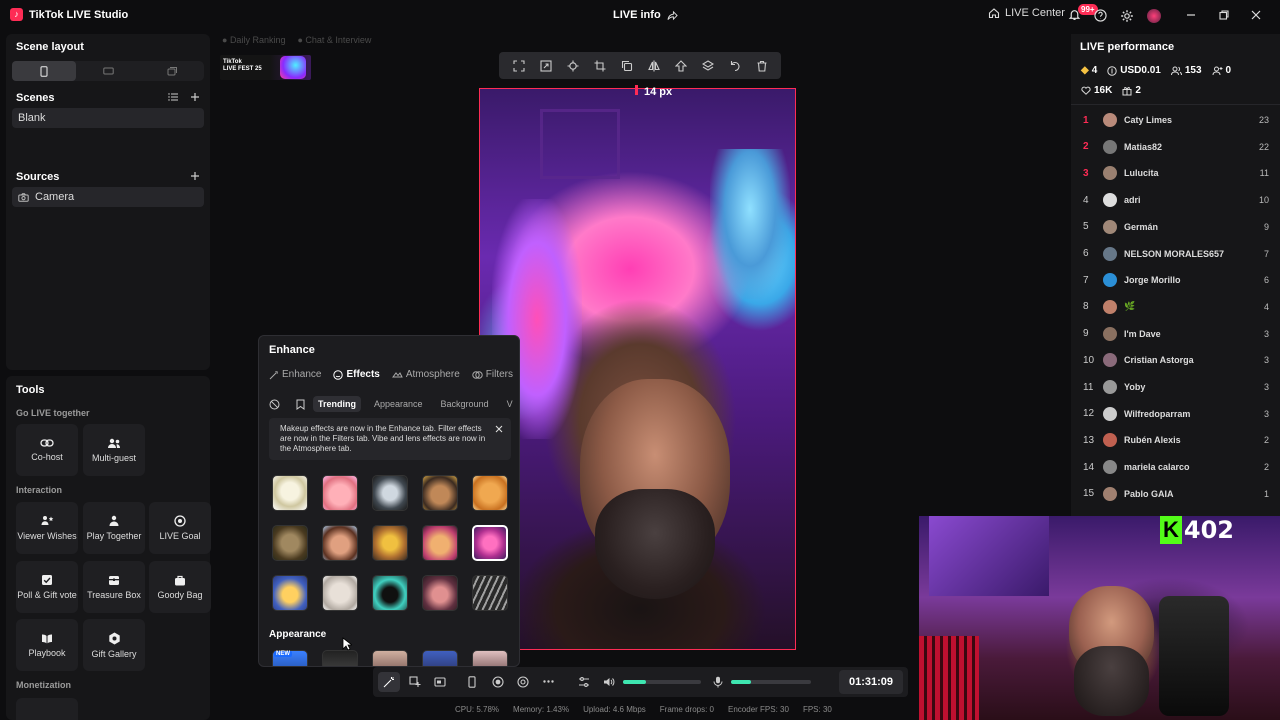  I want to click on source-item-camera: Camera, so click(108, 197).